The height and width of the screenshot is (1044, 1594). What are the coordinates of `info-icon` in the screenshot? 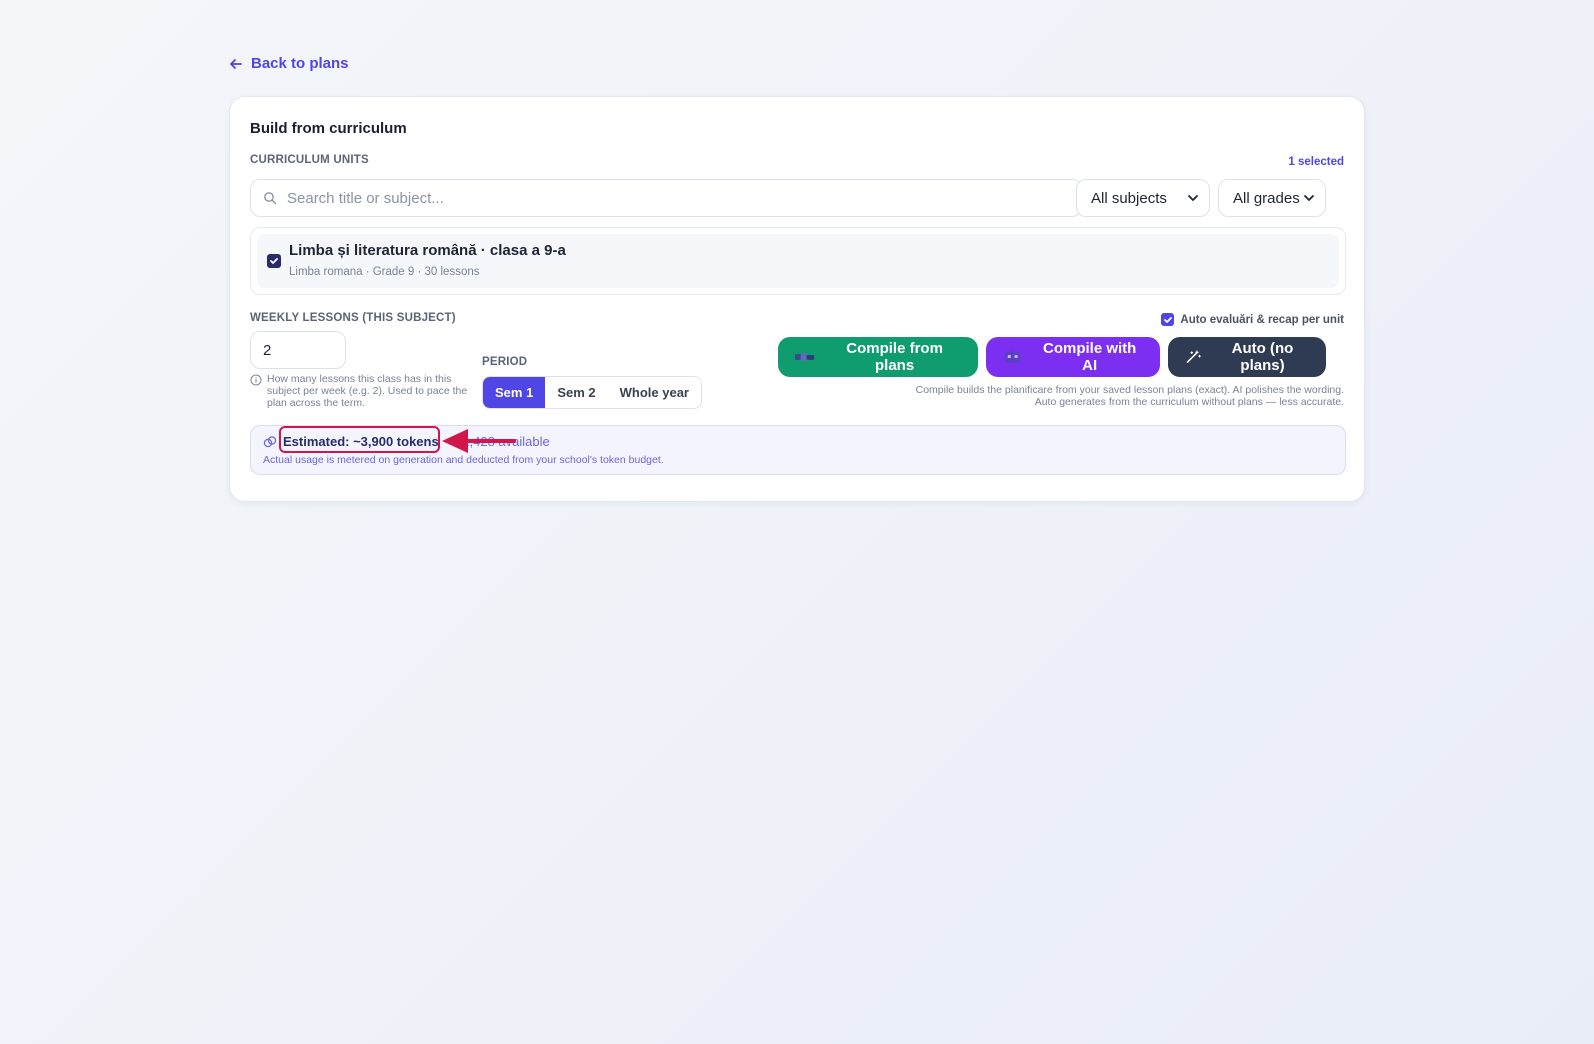 It's located at (256, 380).